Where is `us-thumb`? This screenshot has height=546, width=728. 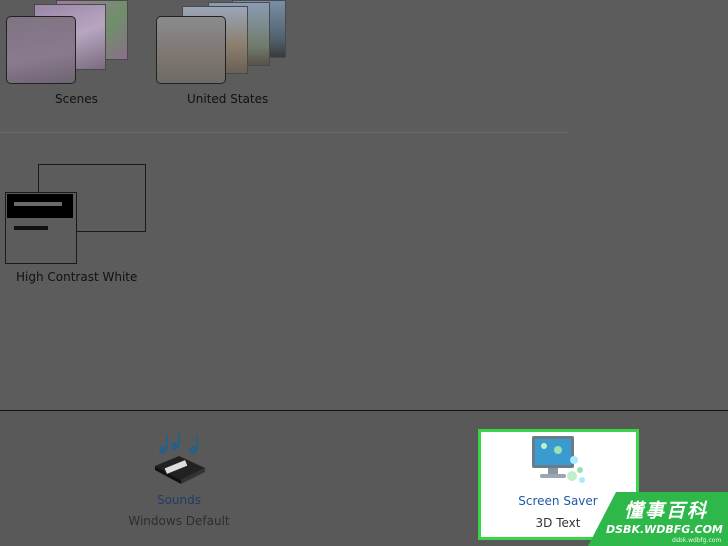
us-thumb is located at coordinates (191, 50).